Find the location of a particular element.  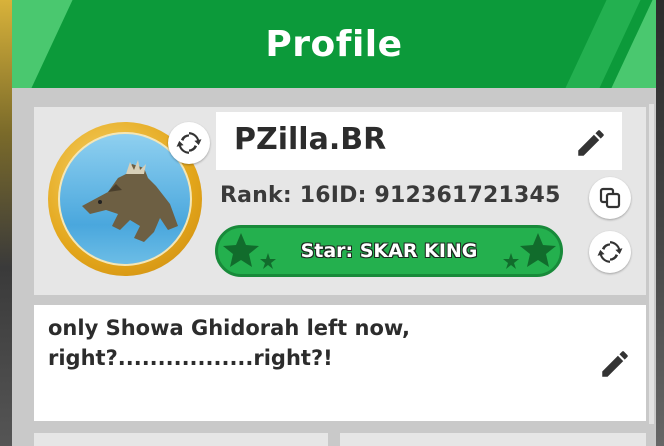

header-stripe-left is located at coordinates (42, 44).